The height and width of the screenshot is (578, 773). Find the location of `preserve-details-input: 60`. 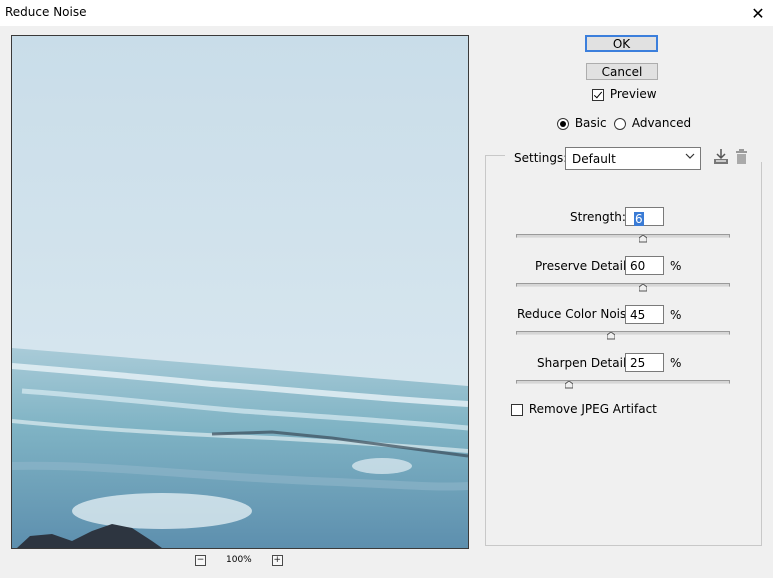

preserve-details-input: 60 is located at coordinates (644, 265).